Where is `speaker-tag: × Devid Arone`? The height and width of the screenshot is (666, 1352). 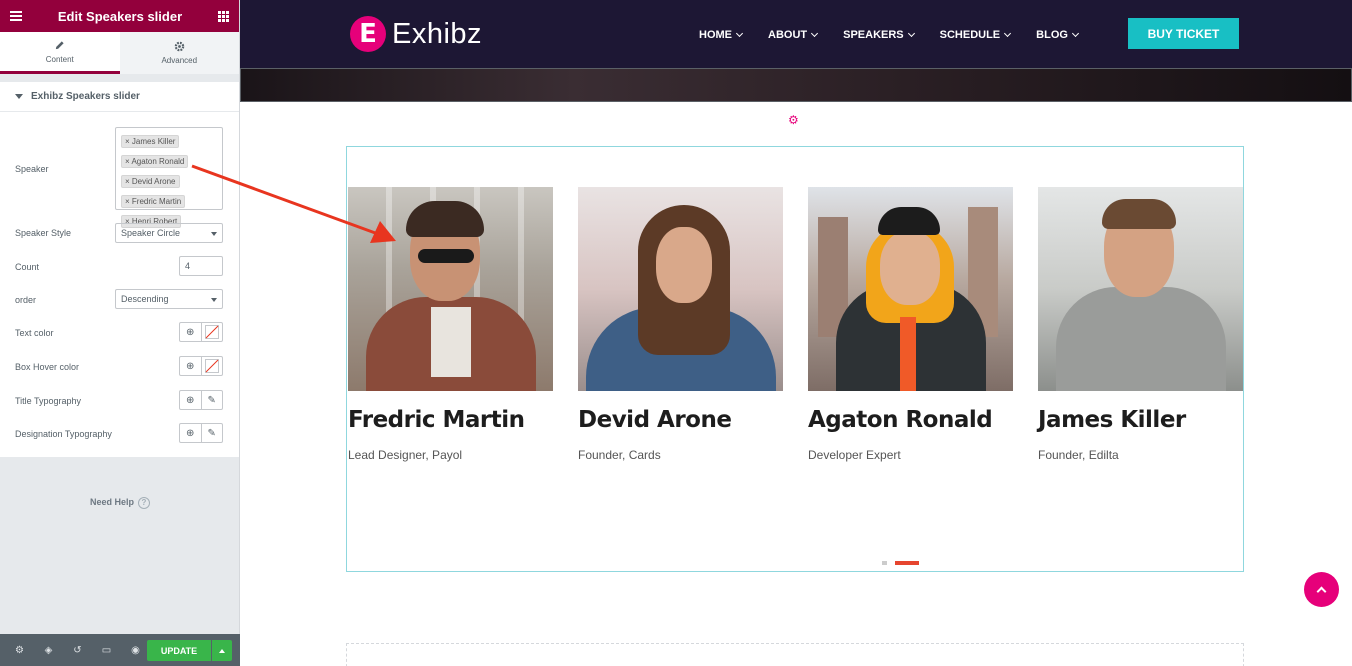
speaker-tag: × Devid Arone is located at coordinates (150, 181).